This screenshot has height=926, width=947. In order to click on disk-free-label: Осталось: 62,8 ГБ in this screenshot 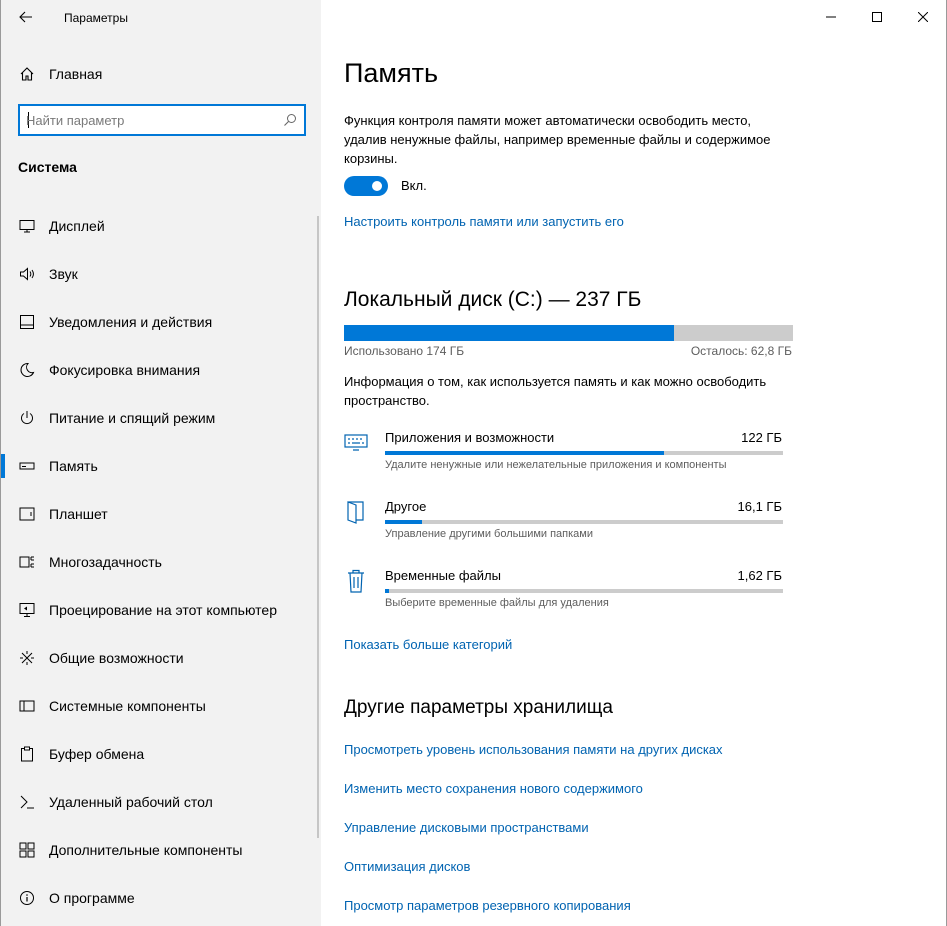, I will do `click(741, 351)`.